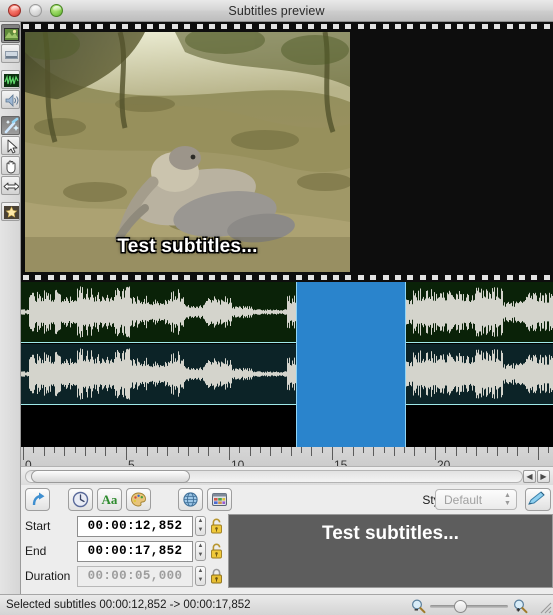 The image size is (553, 615). Describe the element at coordinates (538, 499) in the screenshot. I see `edit-style-button` at that location.